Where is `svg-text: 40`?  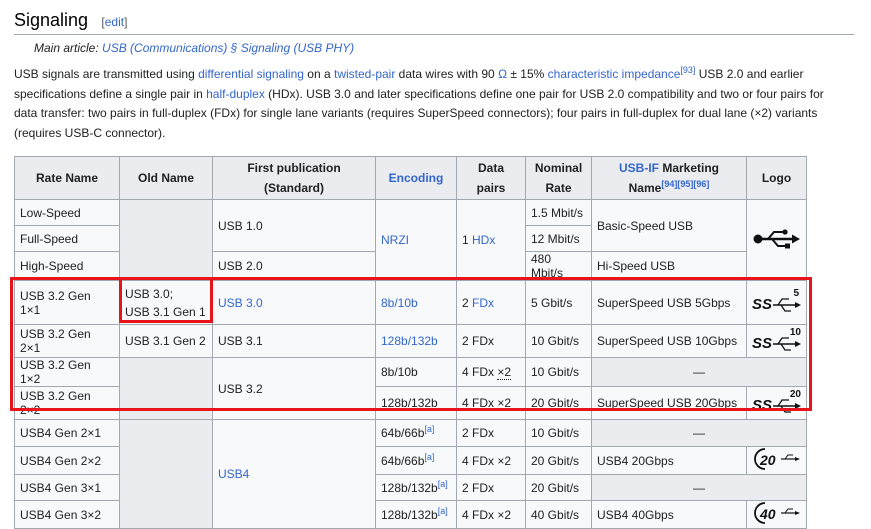
svg-text: 40 is located at coordinates (767, 514).